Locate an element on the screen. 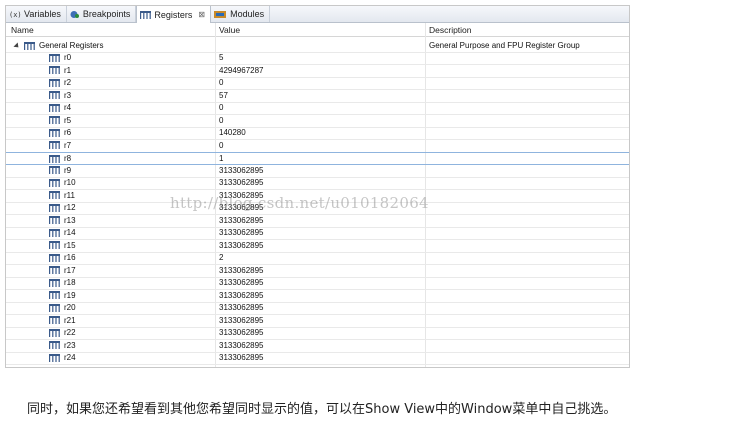  table-row: r23 3133062895 is located at coordinates (317, 346).